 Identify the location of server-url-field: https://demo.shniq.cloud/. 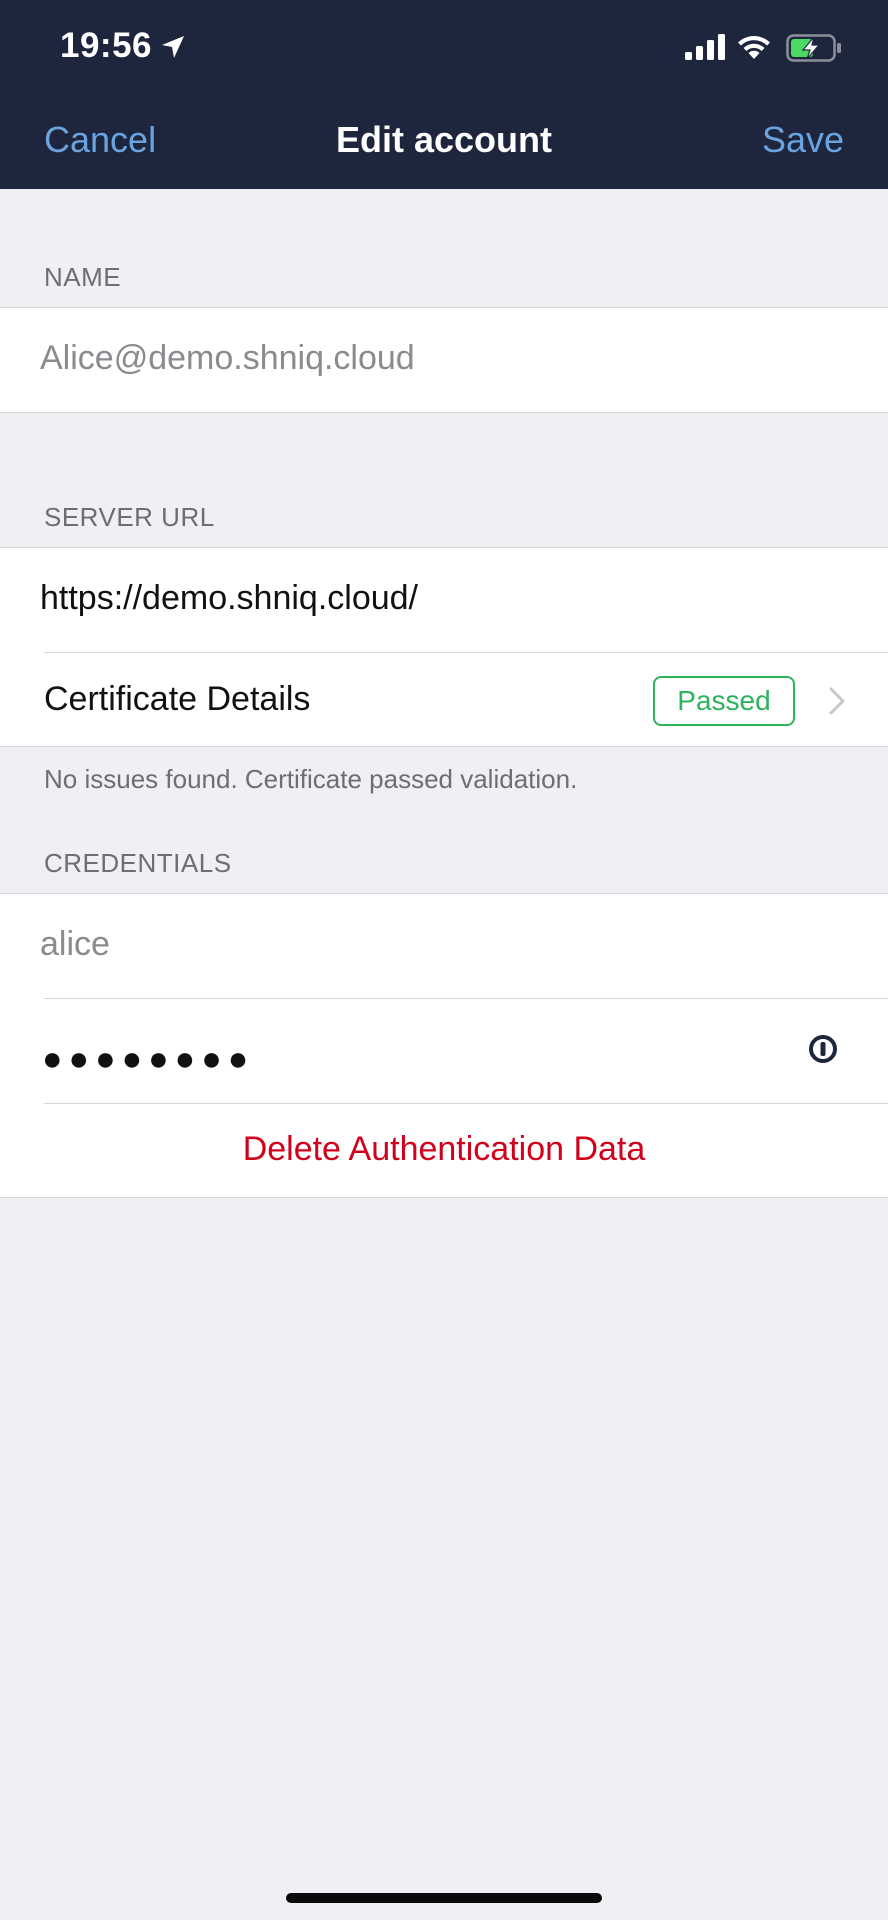
(229, 598).